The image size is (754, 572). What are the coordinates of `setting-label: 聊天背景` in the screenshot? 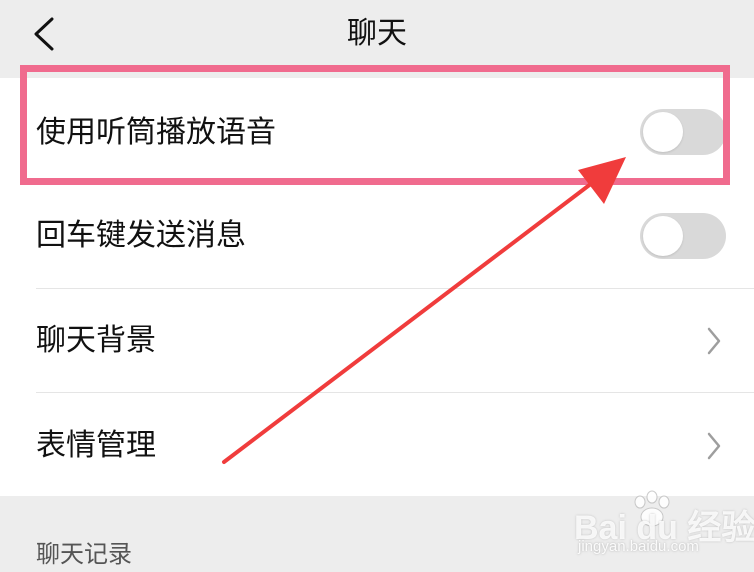 It's located at (96, 340).